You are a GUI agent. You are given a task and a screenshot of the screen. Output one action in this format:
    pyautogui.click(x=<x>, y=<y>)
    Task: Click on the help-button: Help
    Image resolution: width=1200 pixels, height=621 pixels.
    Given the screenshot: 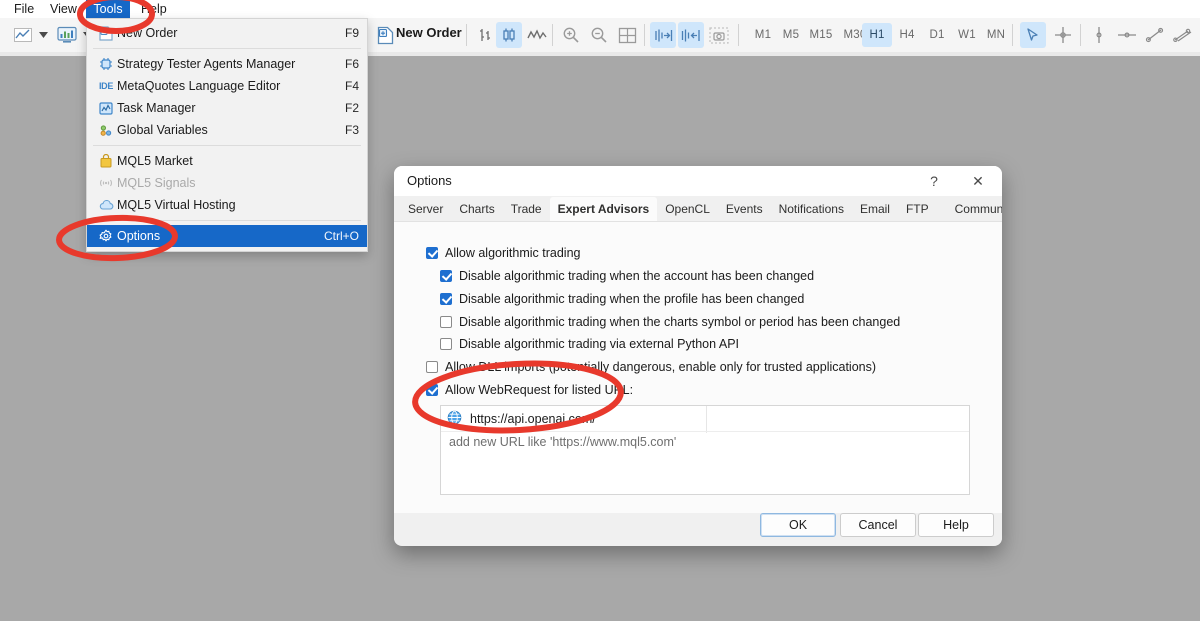 What is the action you would take?
    pyautogui.click(x=956, y=525)
    